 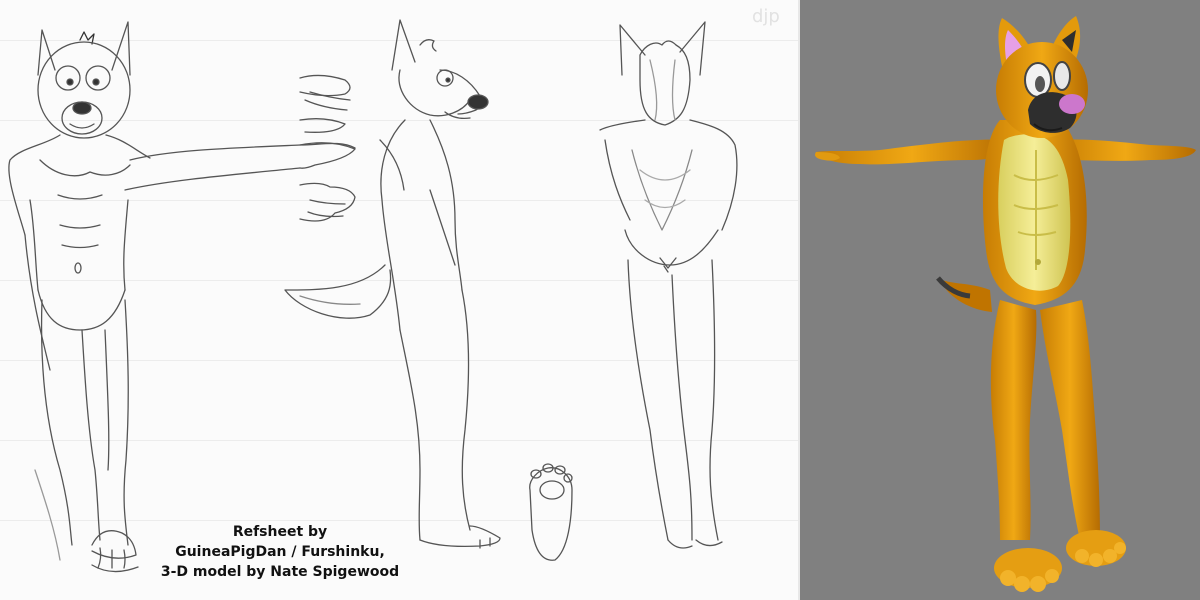 What do you see at coordinates (1034, 212) in the screenshot?
I see `belly-patch` at bounding box center [1034, 212].